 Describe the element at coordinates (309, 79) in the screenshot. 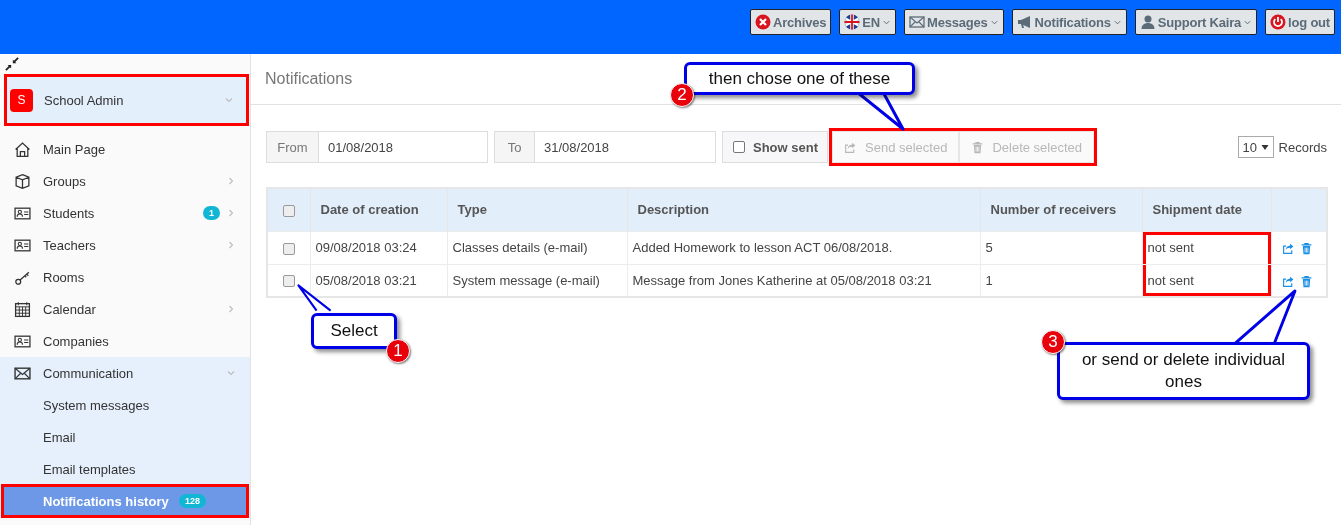

I see `page-title: Notifications` at that location.